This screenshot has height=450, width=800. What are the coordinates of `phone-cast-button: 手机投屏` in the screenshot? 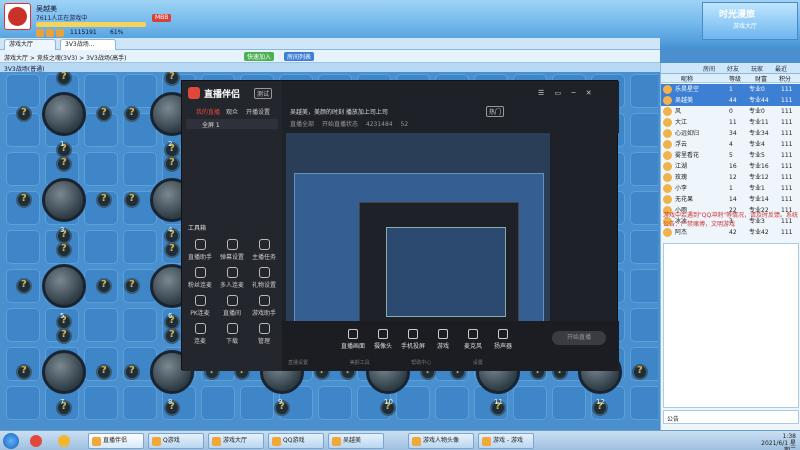 It's located at (413, 339).